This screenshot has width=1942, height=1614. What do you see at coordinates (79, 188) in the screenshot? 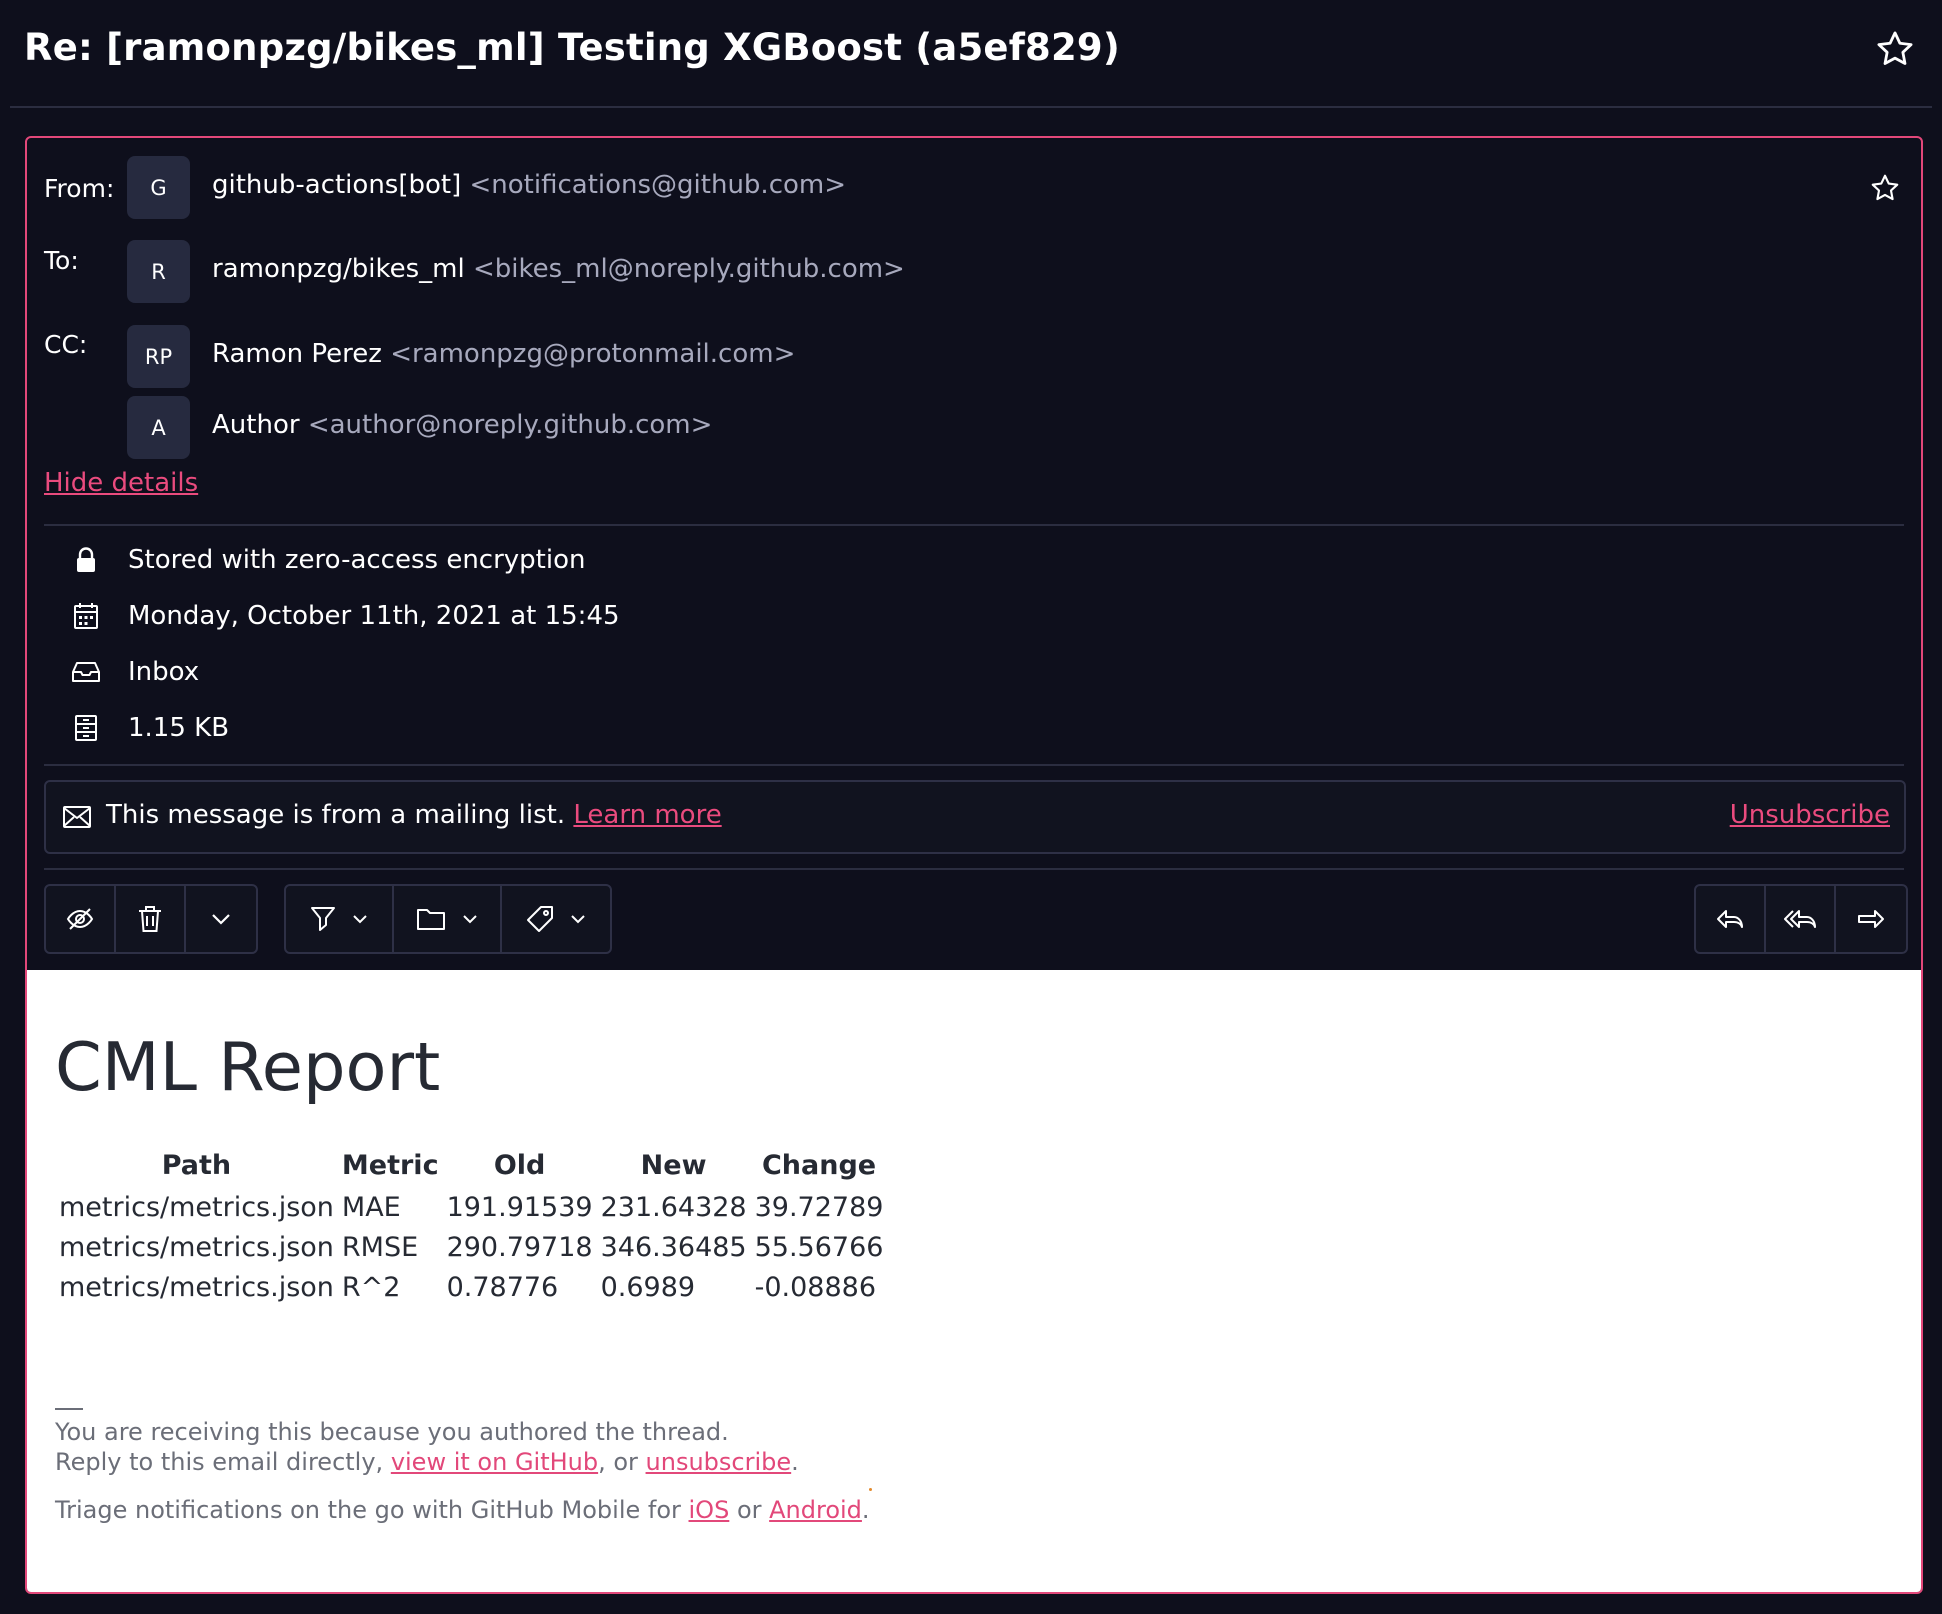
I see `from-label: From:` at bounding box center [79, 188].